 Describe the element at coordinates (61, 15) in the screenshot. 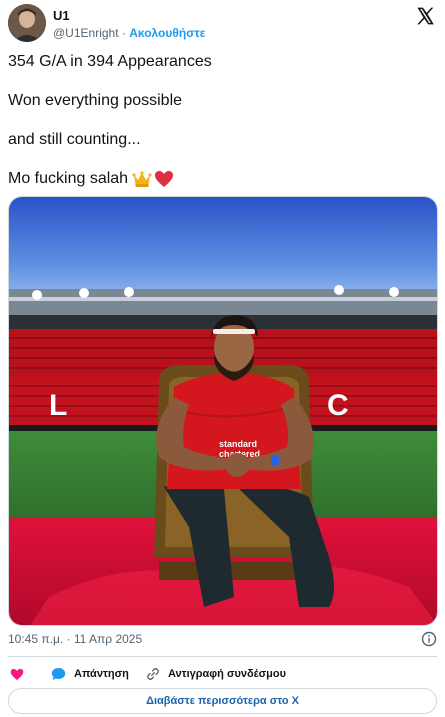

I see `display-name: U1` at that location.